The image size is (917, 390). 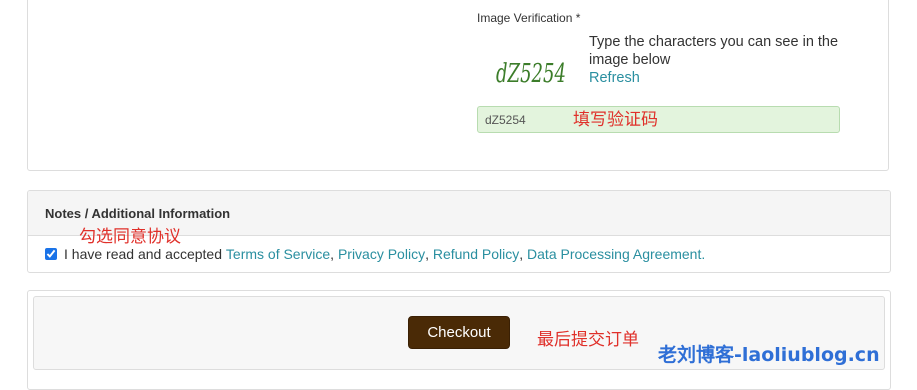 What do you see at coordinates (476, 254) in the screenshot?
I see `refund-policy-link: Refund Policy` at bounding box center [476, 254].